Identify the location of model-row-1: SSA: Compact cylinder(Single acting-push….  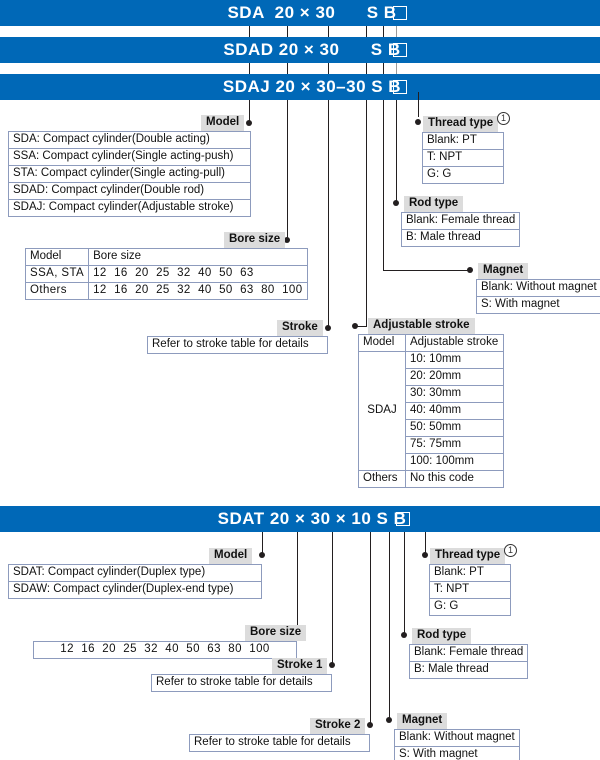
(129, 157).